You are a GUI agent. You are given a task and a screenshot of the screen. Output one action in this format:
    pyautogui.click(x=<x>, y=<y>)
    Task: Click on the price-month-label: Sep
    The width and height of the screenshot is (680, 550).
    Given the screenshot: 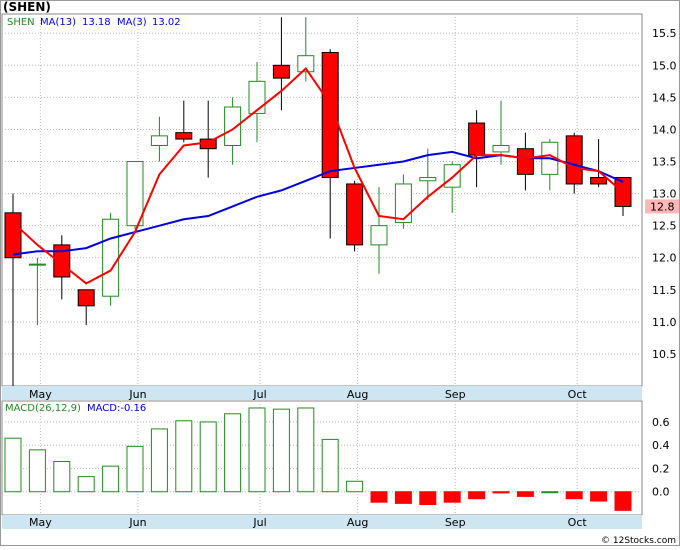 What is the action you would take?
    pyautogui.click(x=455, y=394)
    